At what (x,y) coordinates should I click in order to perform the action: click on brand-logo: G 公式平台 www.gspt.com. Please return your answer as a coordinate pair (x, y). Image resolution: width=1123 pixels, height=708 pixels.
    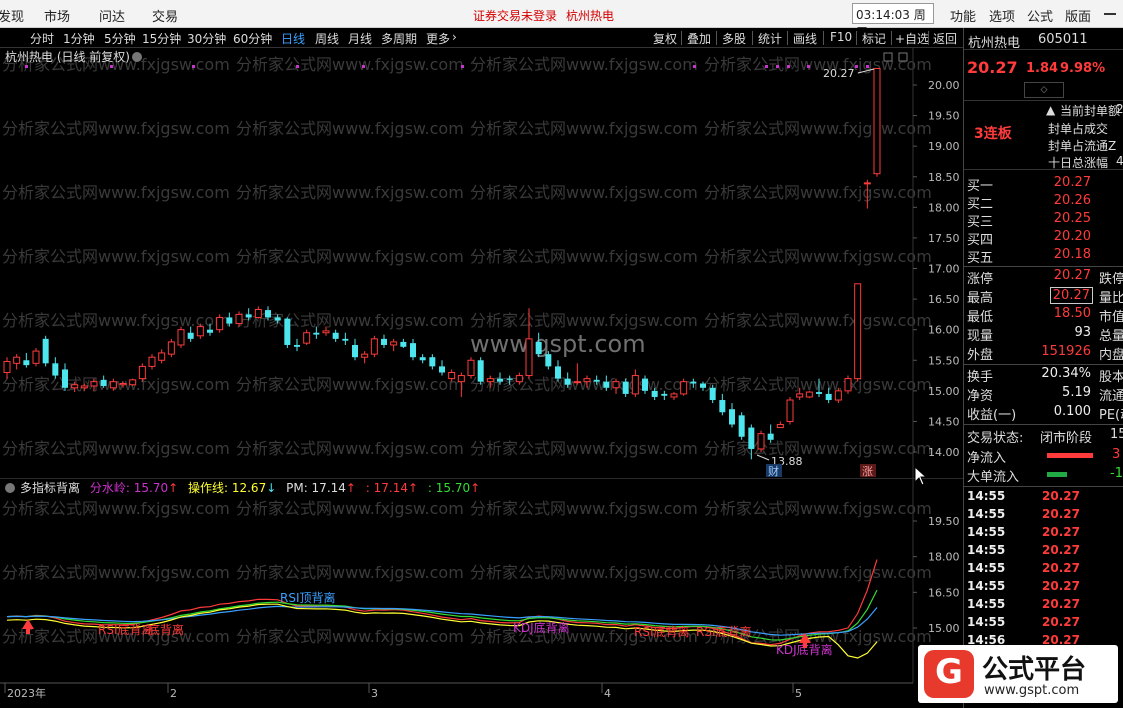
    Looking at the image, I should click on (1018, 674).